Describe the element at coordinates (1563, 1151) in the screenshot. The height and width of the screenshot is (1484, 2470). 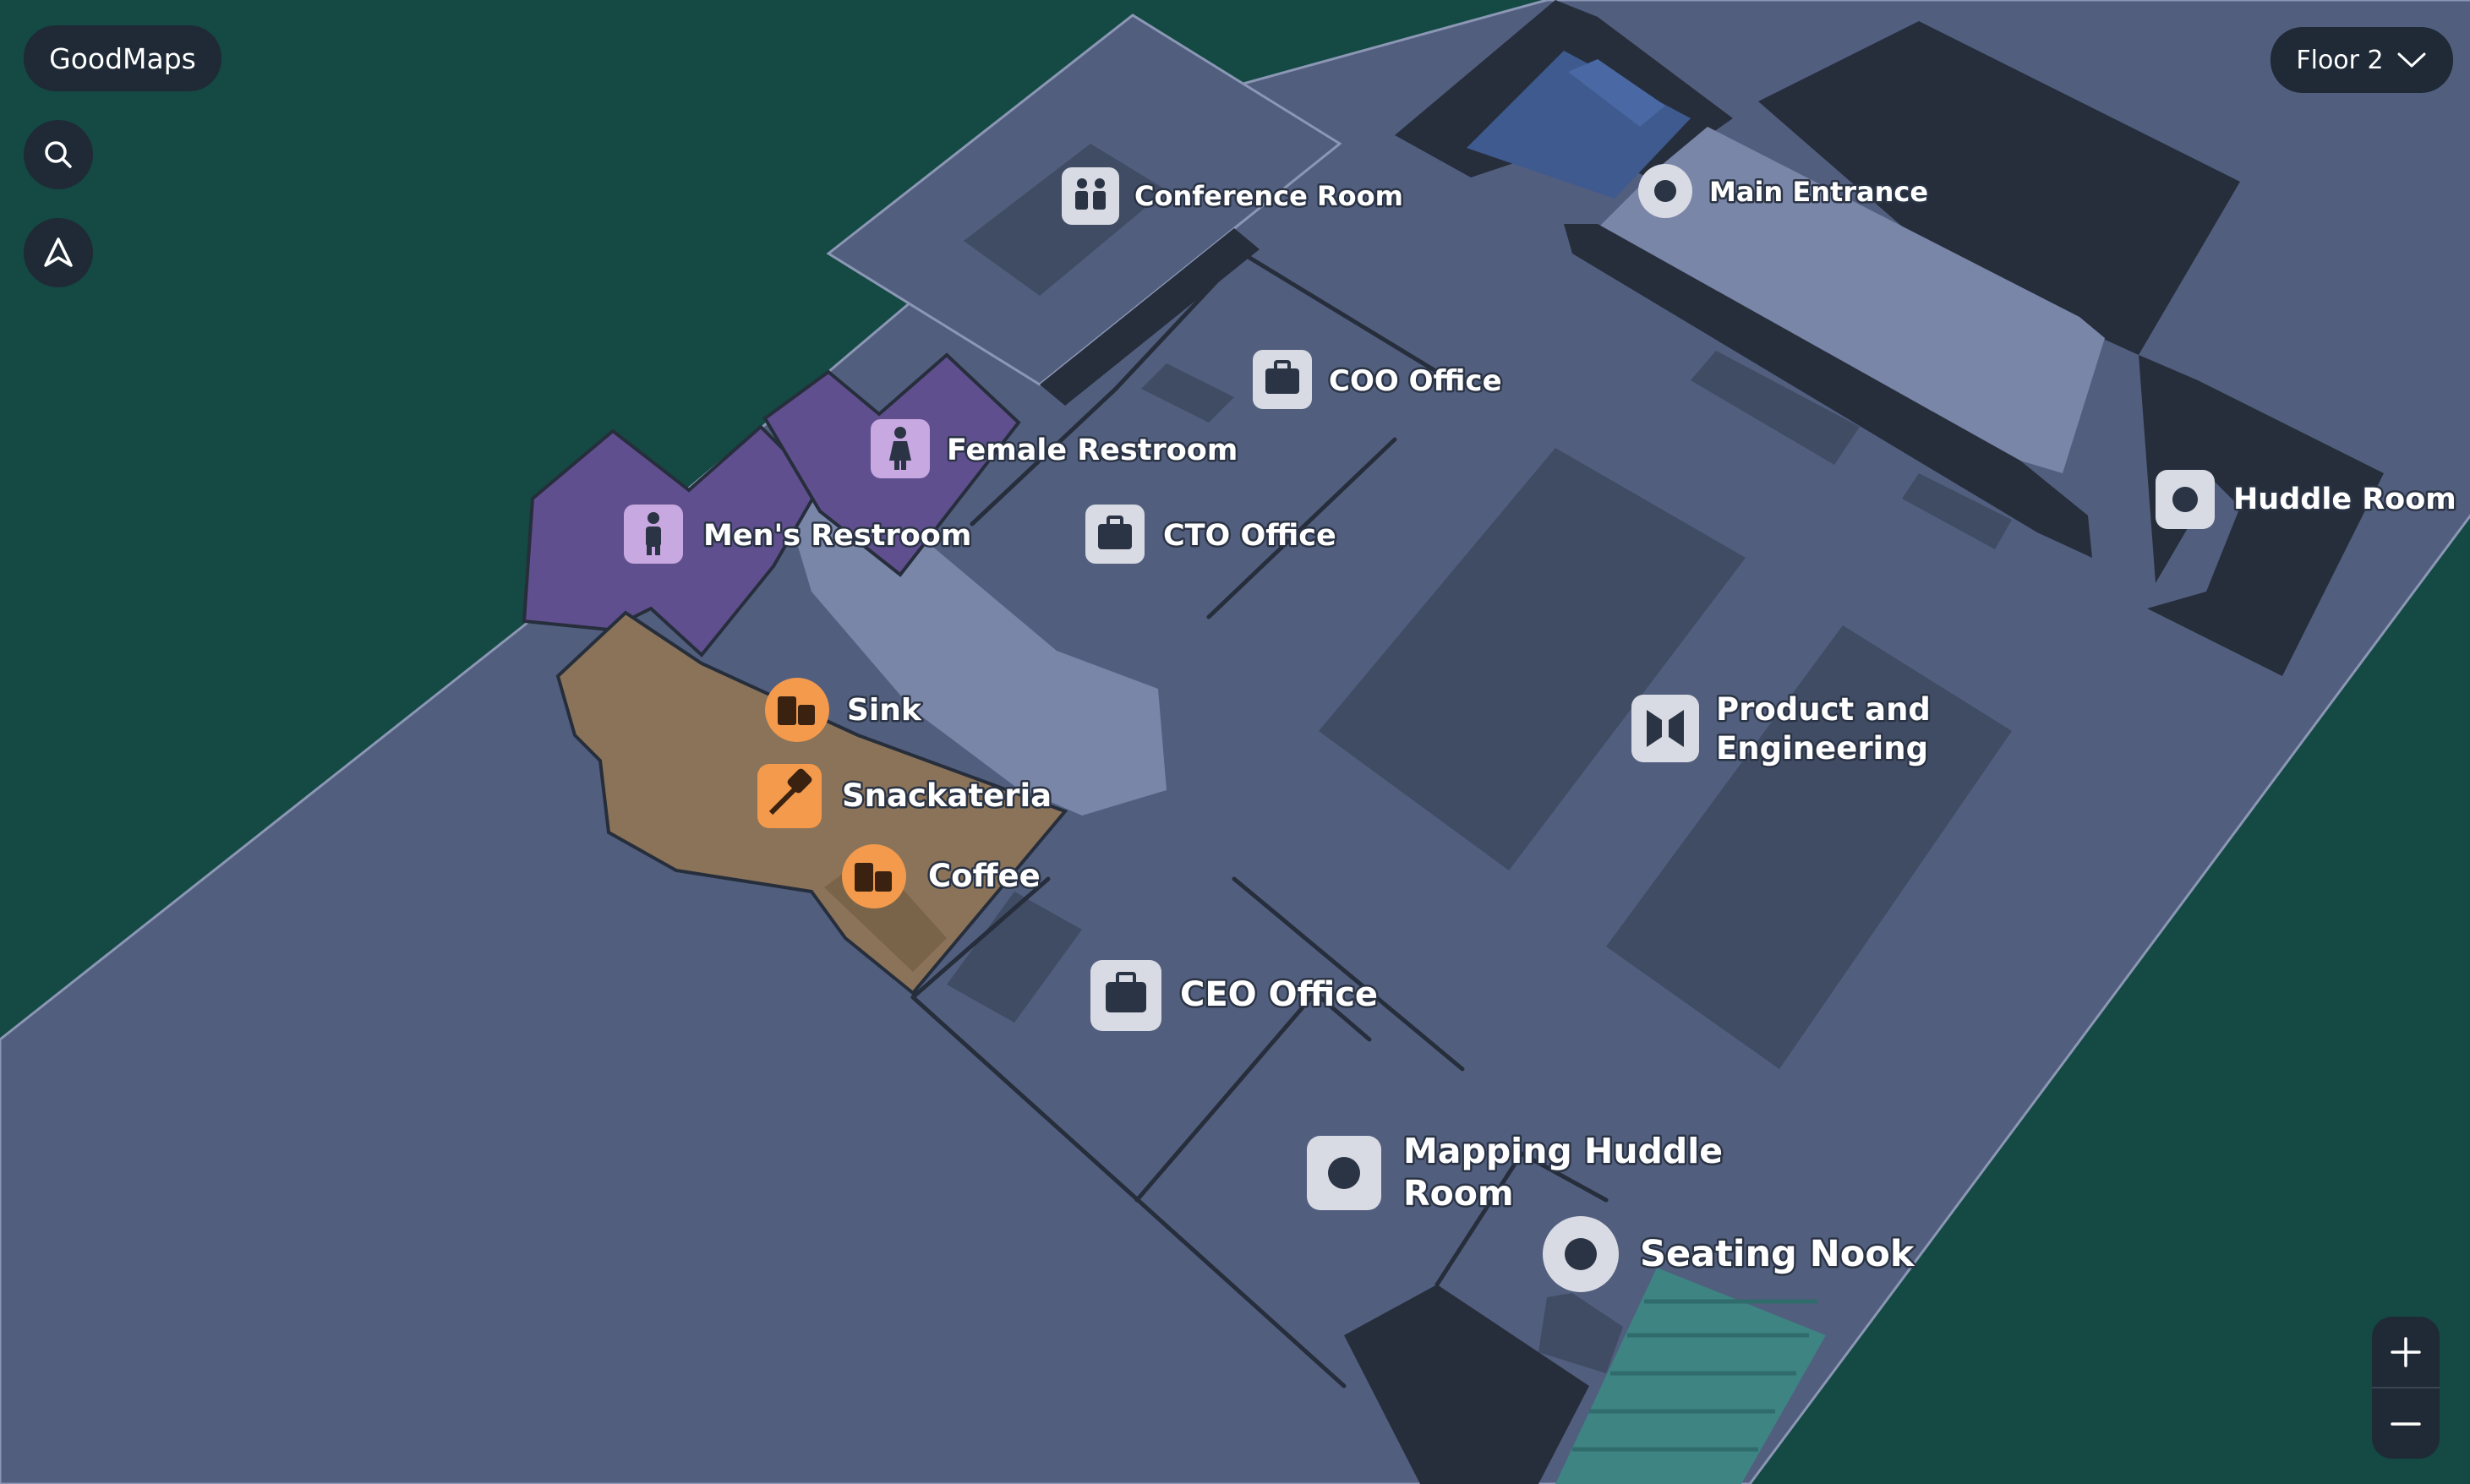
I see `poi-label-line1: Mapping Huddle` at that location.